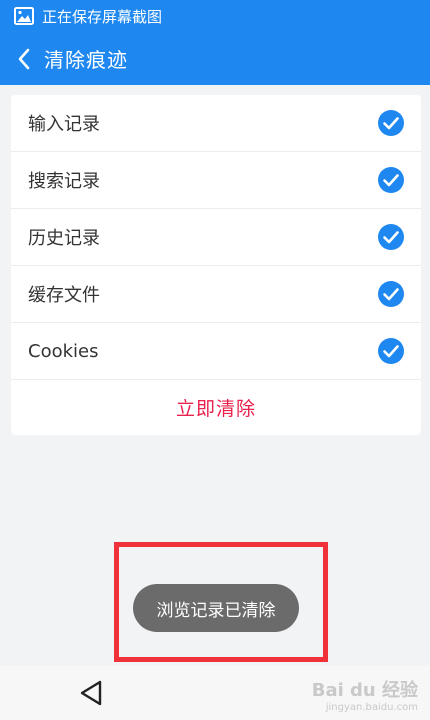 Image resolution: width=430 pixels, height=720 pixels. What do you see at coordinates (215, 16) in the screenshot?
I see `status-bar: 正在保存屏幕截图` at bounding box center [215, 16].